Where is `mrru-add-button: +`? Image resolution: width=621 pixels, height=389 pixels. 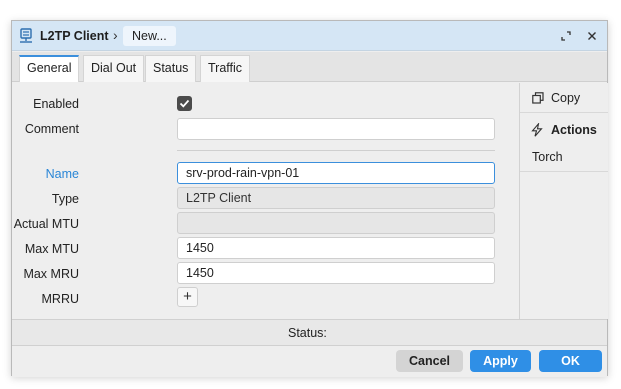
mrru-add-button: + is located at coordinates (187, 297).